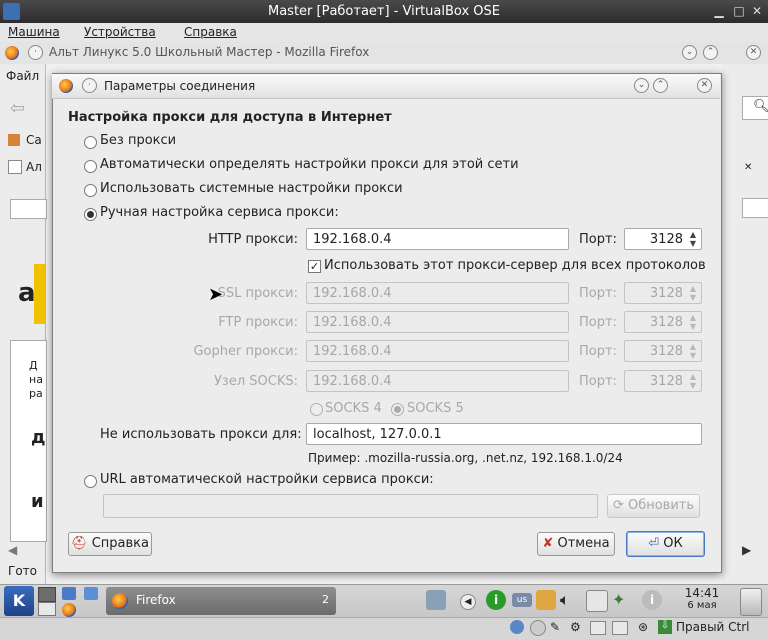 The width and height of the screenshot is (768, 639). I want to click on menu-machine: Машина, so click(34, 32).